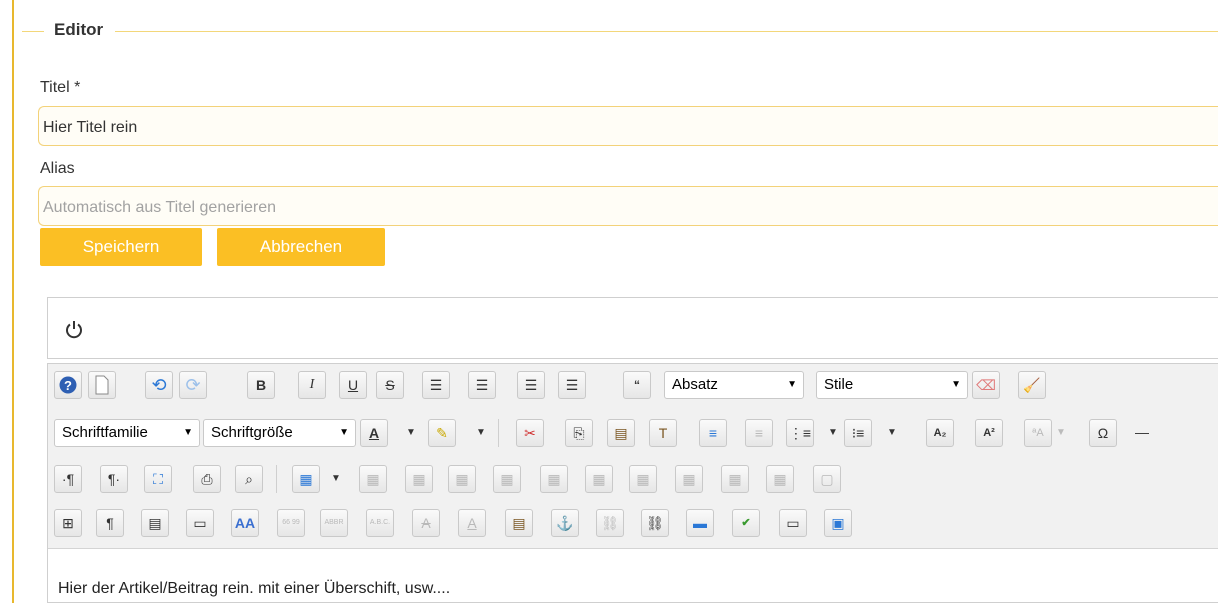 Image resolution: width=1218 pixels, height=603 pixels. I want to click on show-blocks-icon: ¶, so click(110, 523).